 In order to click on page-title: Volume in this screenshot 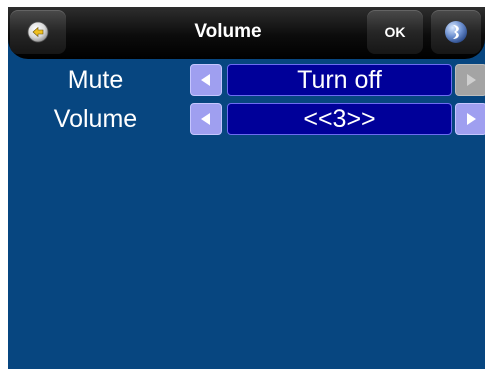, I will do `click(228, 31)`.